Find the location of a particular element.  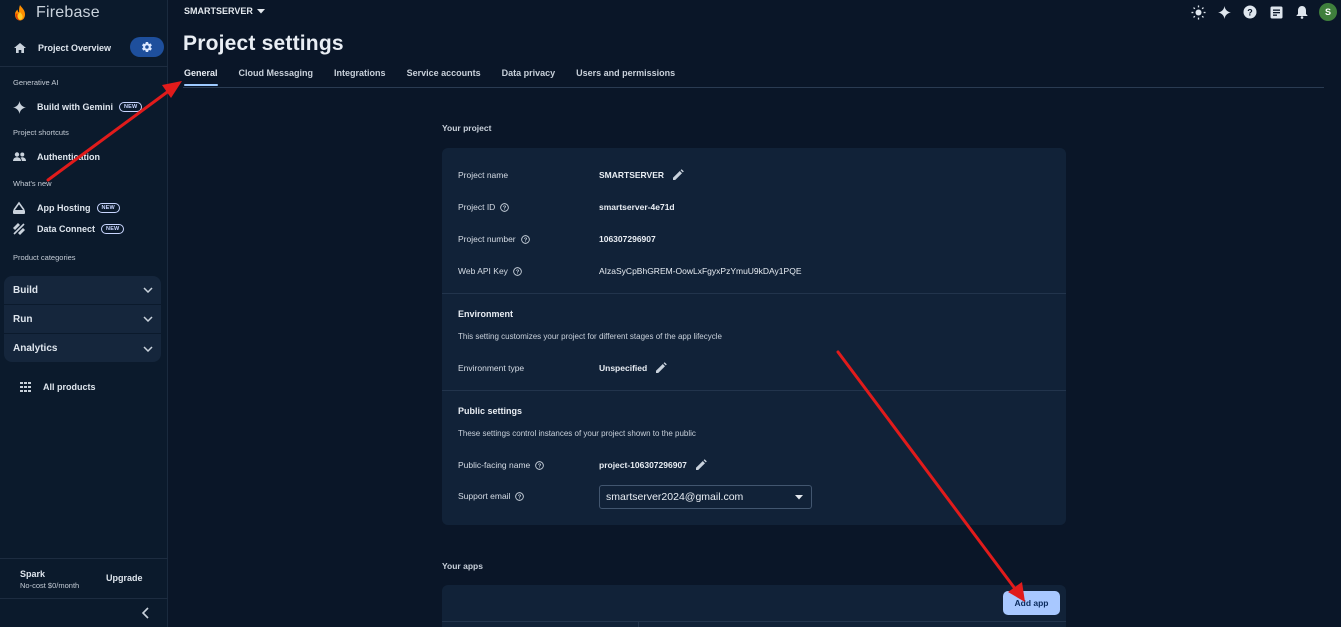

category-build: Build is located at coordinates (82, 290).